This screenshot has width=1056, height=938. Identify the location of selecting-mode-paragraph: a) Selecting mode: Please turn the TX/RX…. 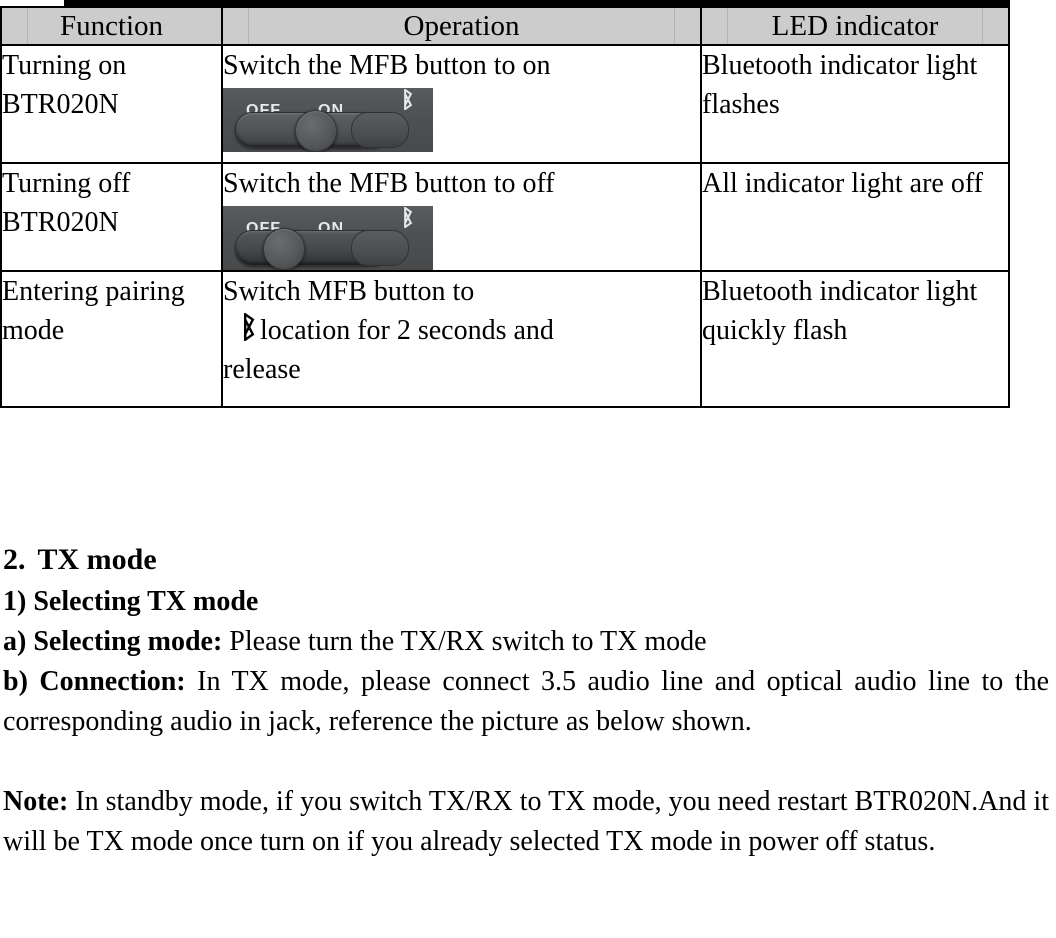
(526, 642).